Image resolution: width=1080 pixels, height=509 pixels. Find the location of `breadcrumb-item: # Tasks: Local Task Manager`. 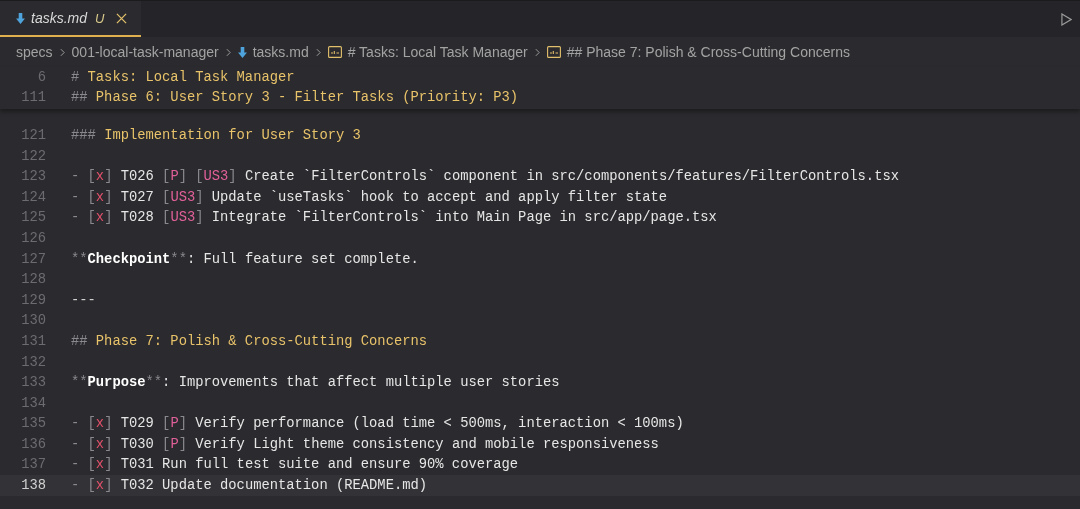

breadcrumb-item: # Tasks: Local Task Manager is located at coordinates (427, 52).